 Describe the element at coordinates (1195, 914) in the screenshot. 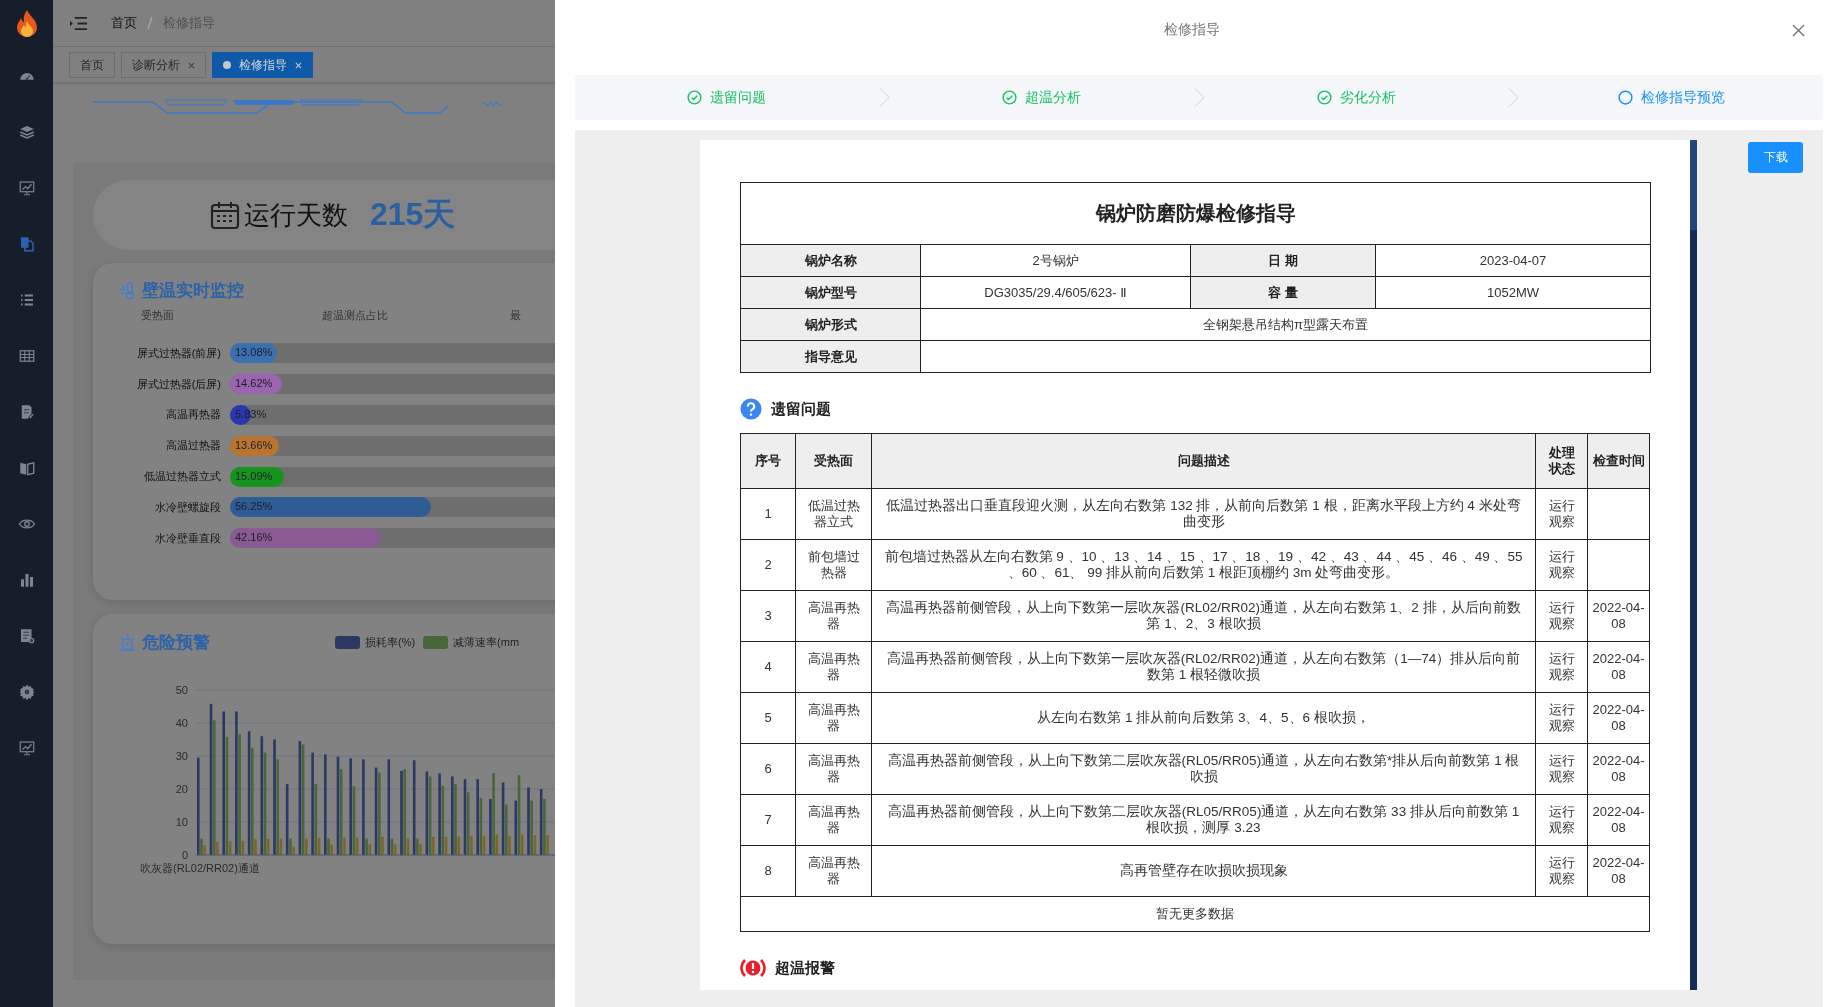

I see `empty-notice: 暂无更多数据` at that location.